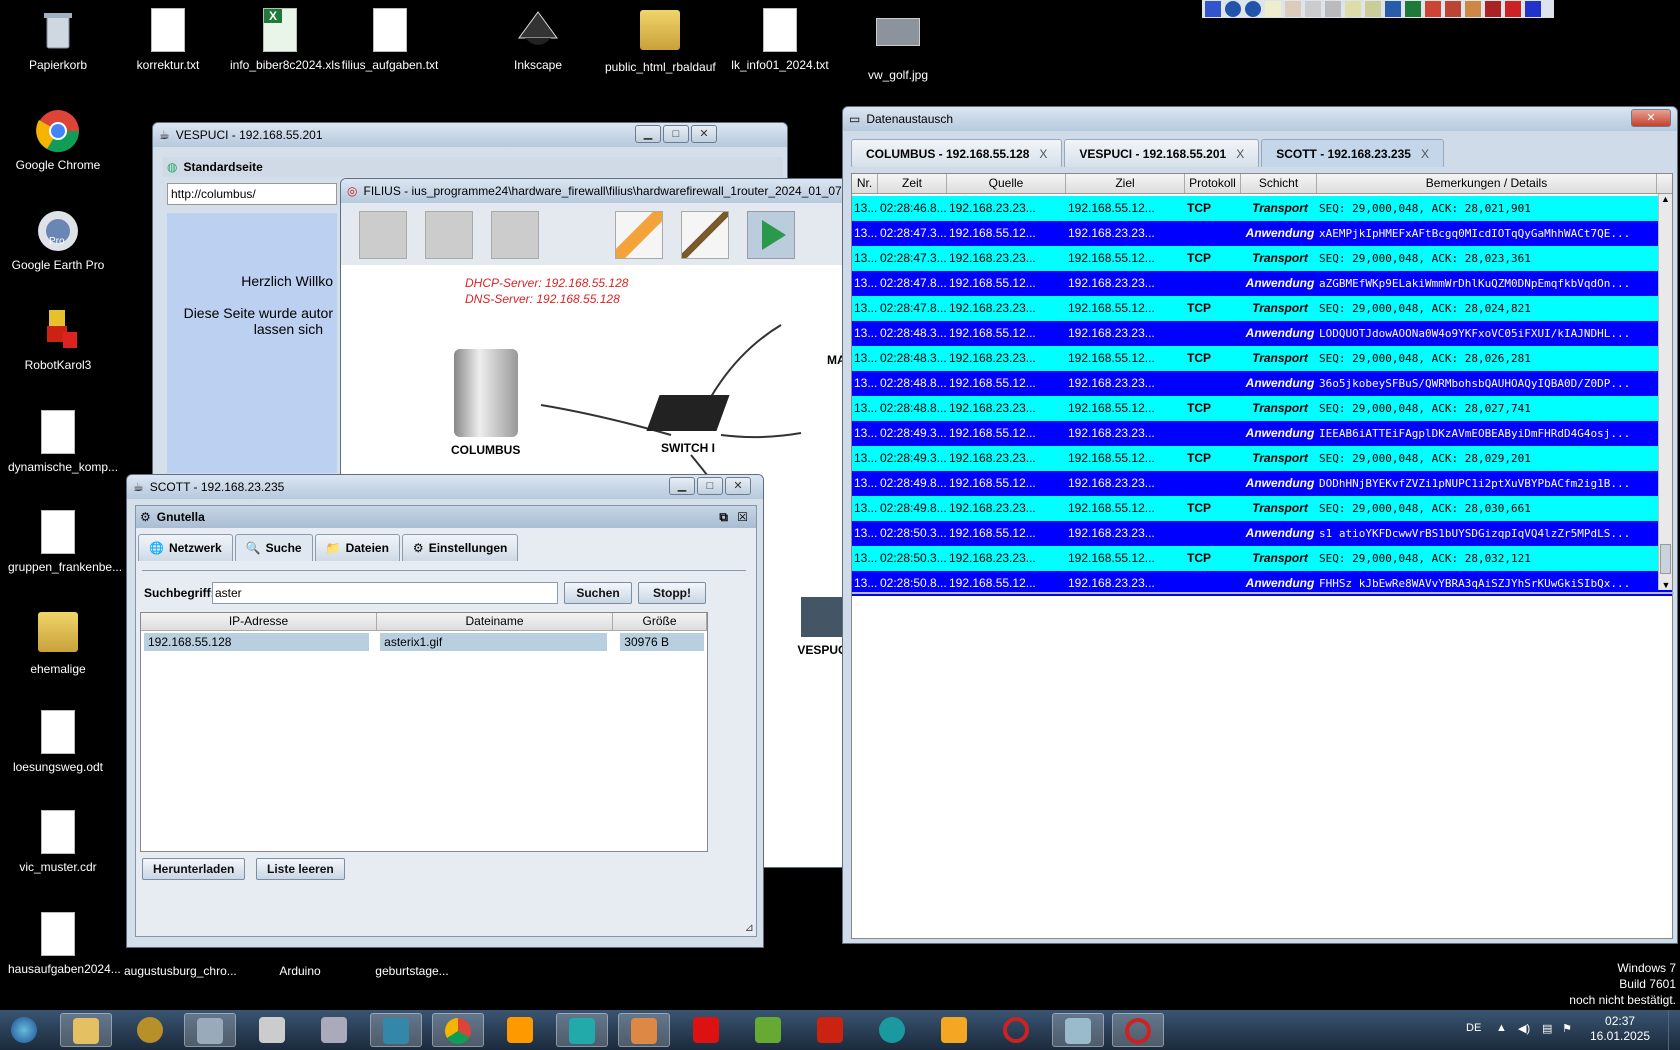  What do you see at coordinates (300, 869) in the screenshot?
I see `clear-list-button: Liste leeren` at bounding box center [300, 869].